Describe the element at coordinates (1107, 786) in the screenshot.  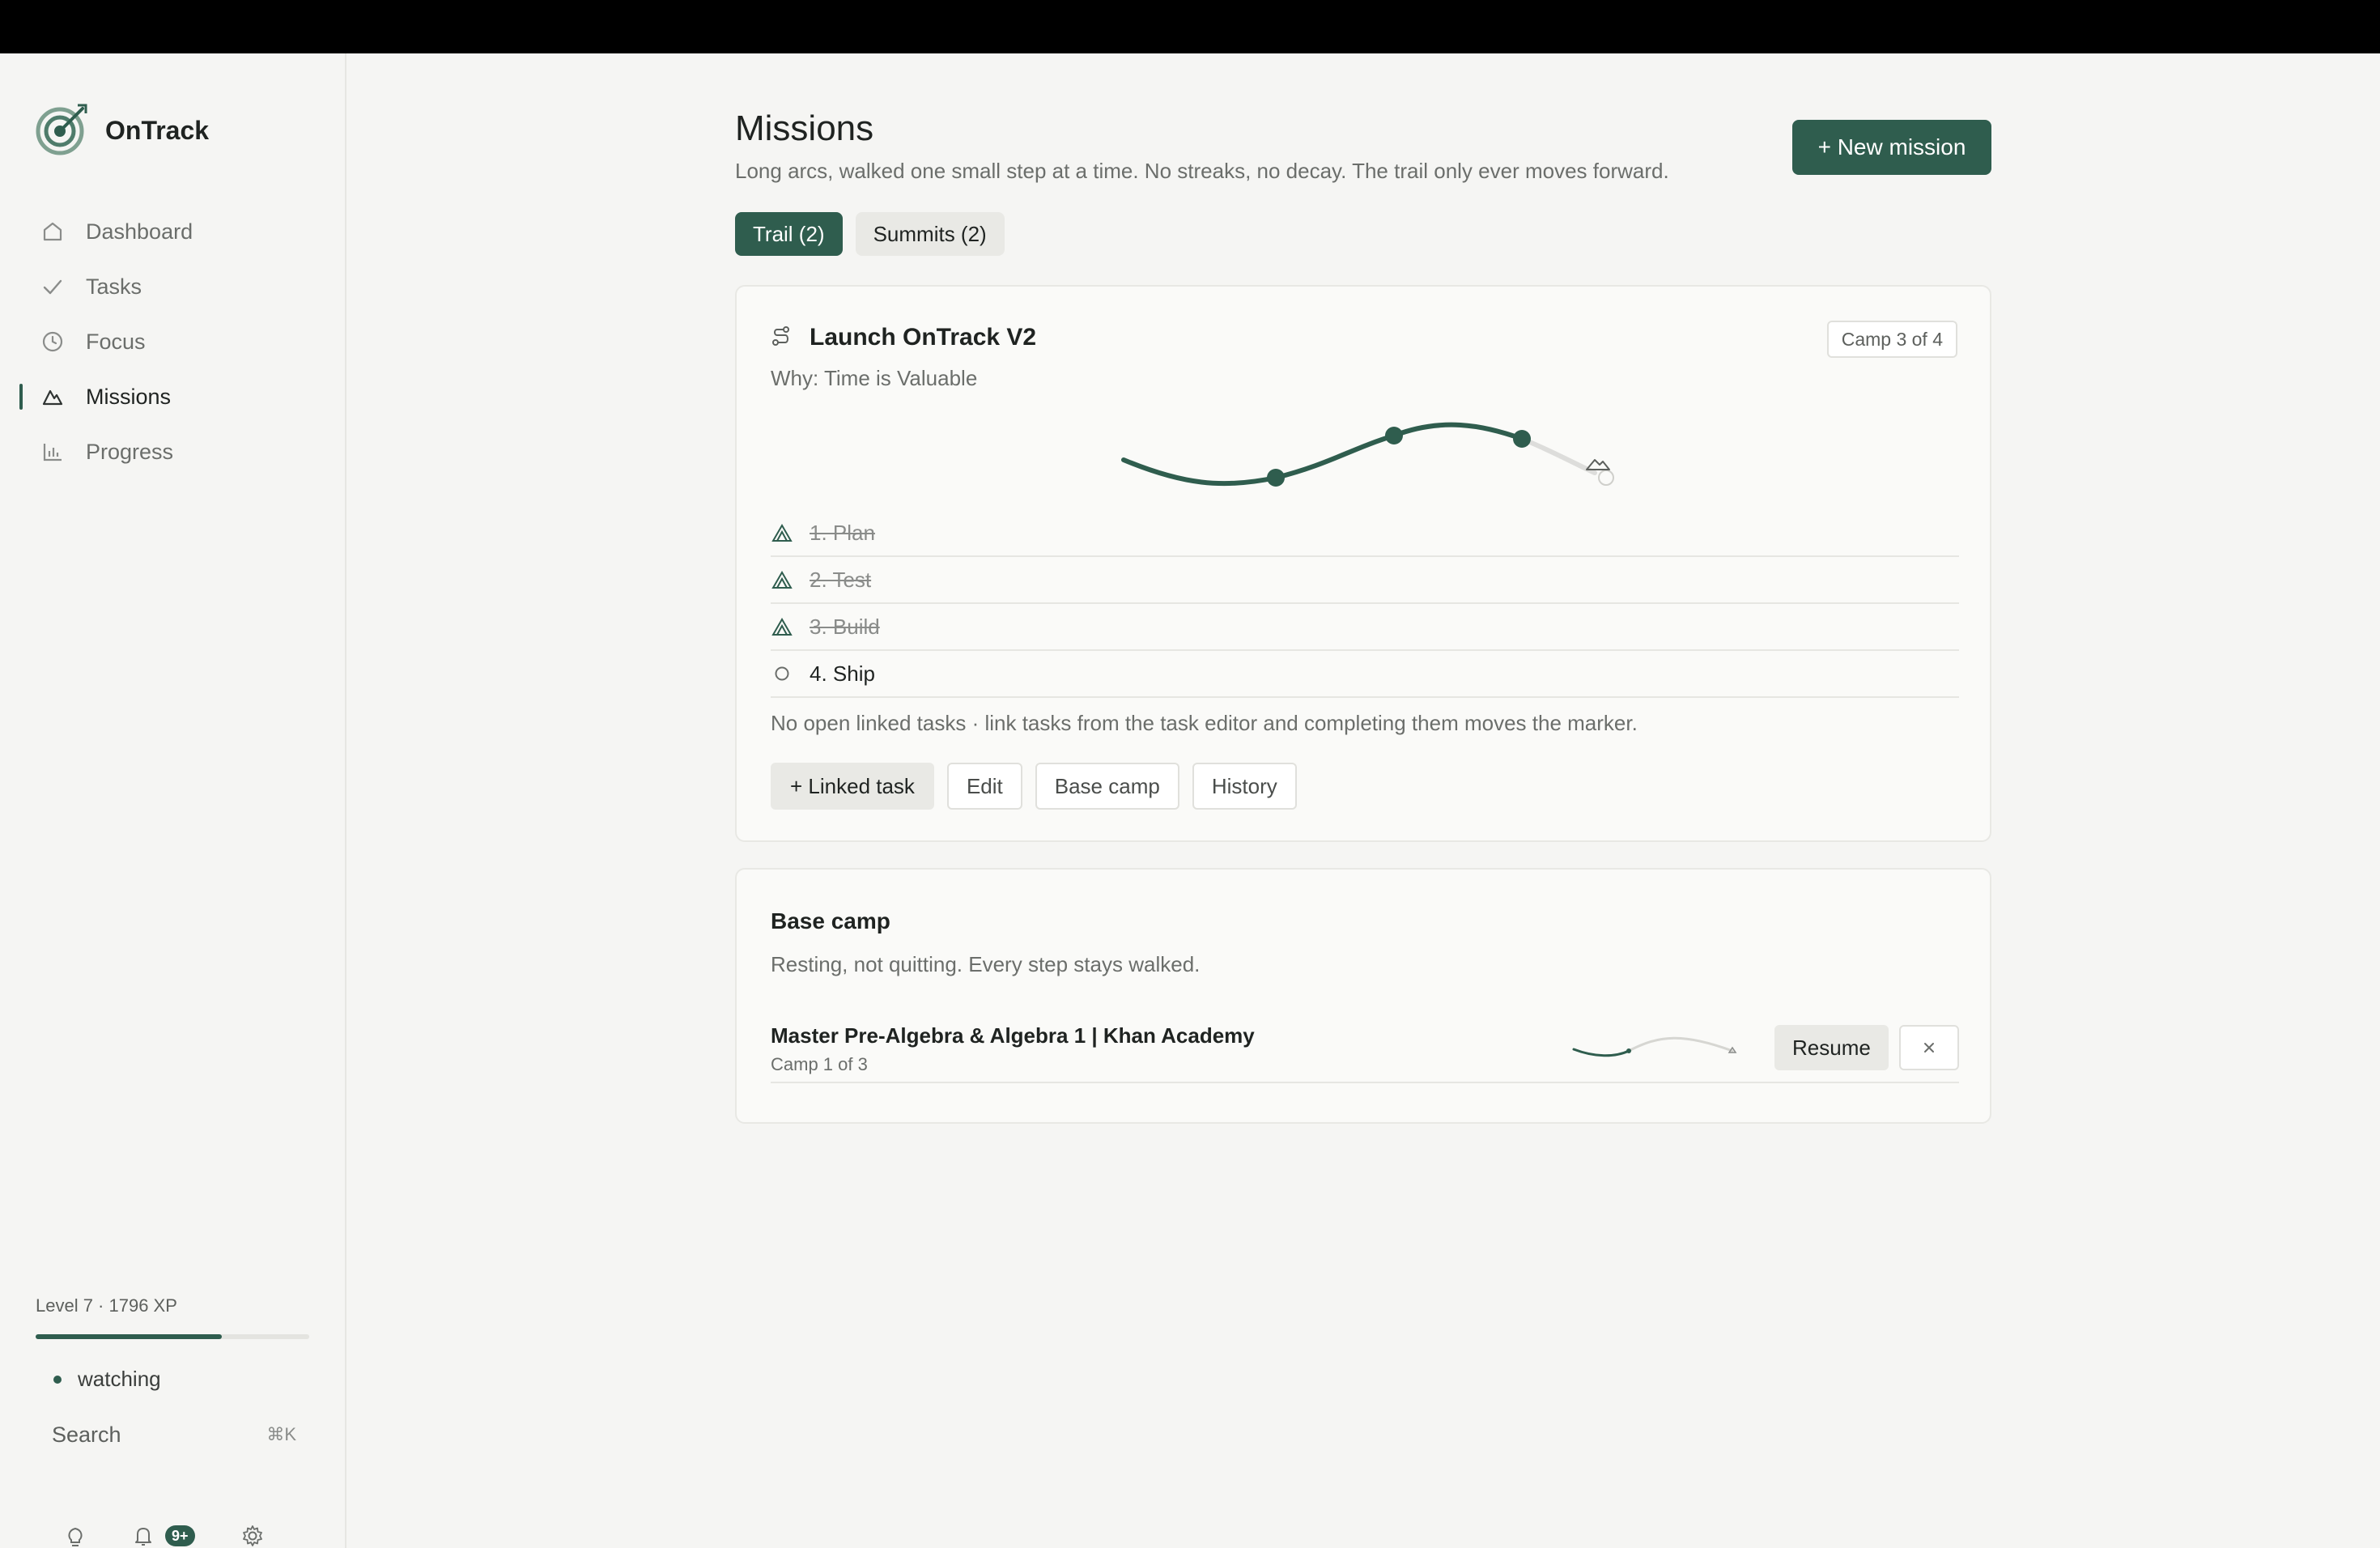
I see `base-camp-button: Base camp` at that location.